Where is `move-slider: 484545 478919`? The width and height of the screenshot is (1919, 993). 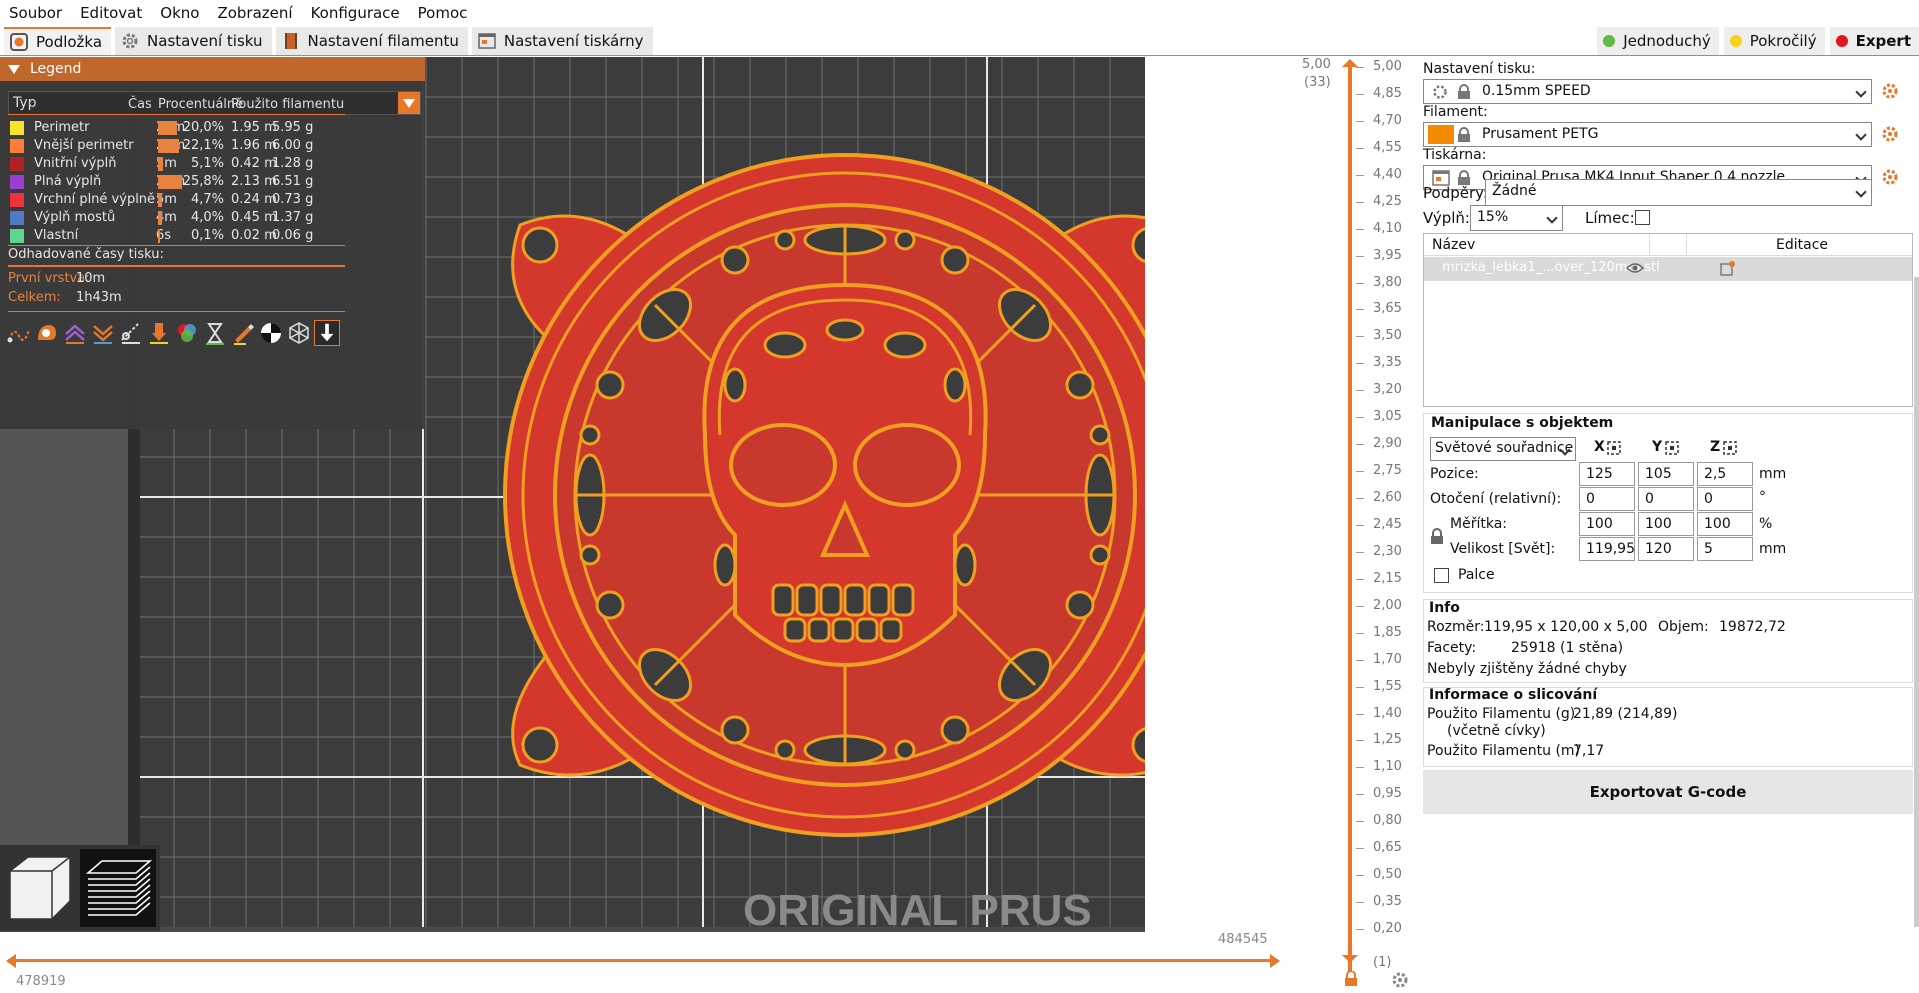 move-slider: 484545 478919 is located at coordinates (645, 962).